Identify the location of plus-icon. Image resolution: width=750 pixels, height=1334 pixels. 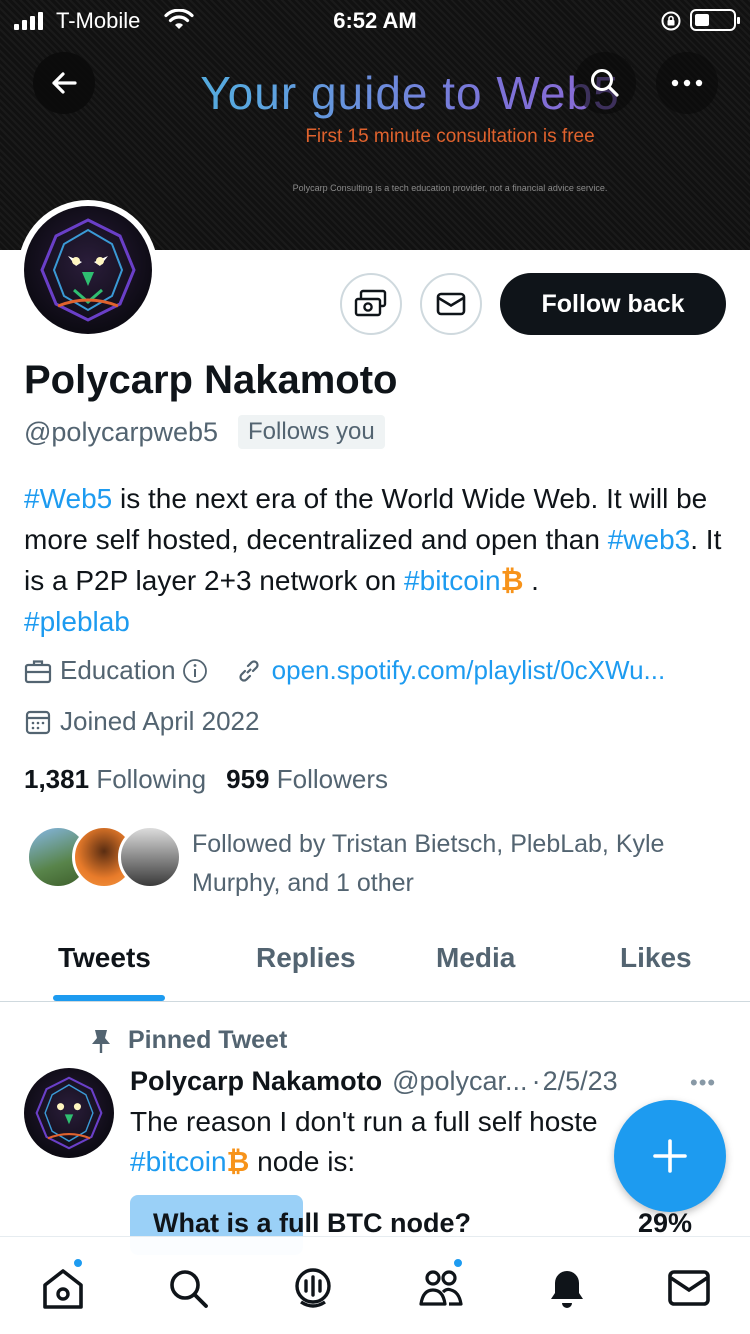
(670, 1156).